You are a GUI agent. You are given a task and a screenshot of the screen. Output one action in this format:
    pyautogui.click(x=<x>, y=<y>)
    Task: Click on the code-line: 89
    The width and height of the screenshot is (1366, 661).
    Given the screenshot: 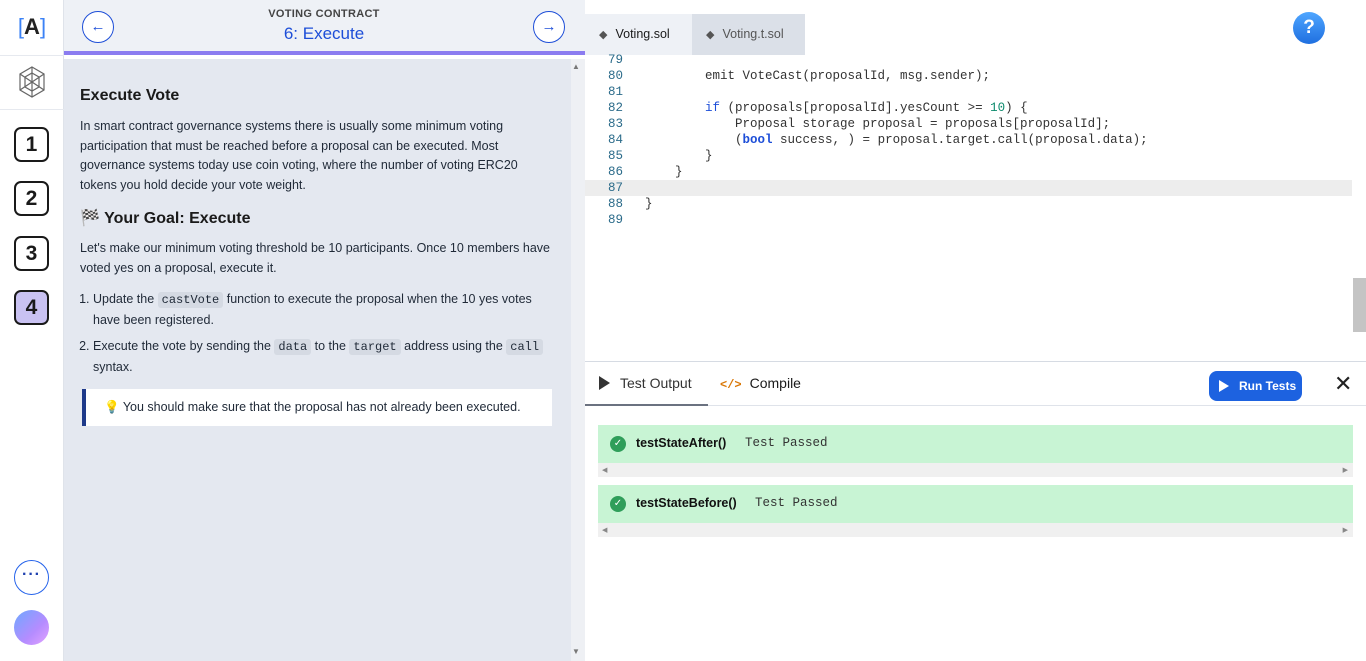 What is the action you would take?
    pyautogui.click(x=615, y=220)
    